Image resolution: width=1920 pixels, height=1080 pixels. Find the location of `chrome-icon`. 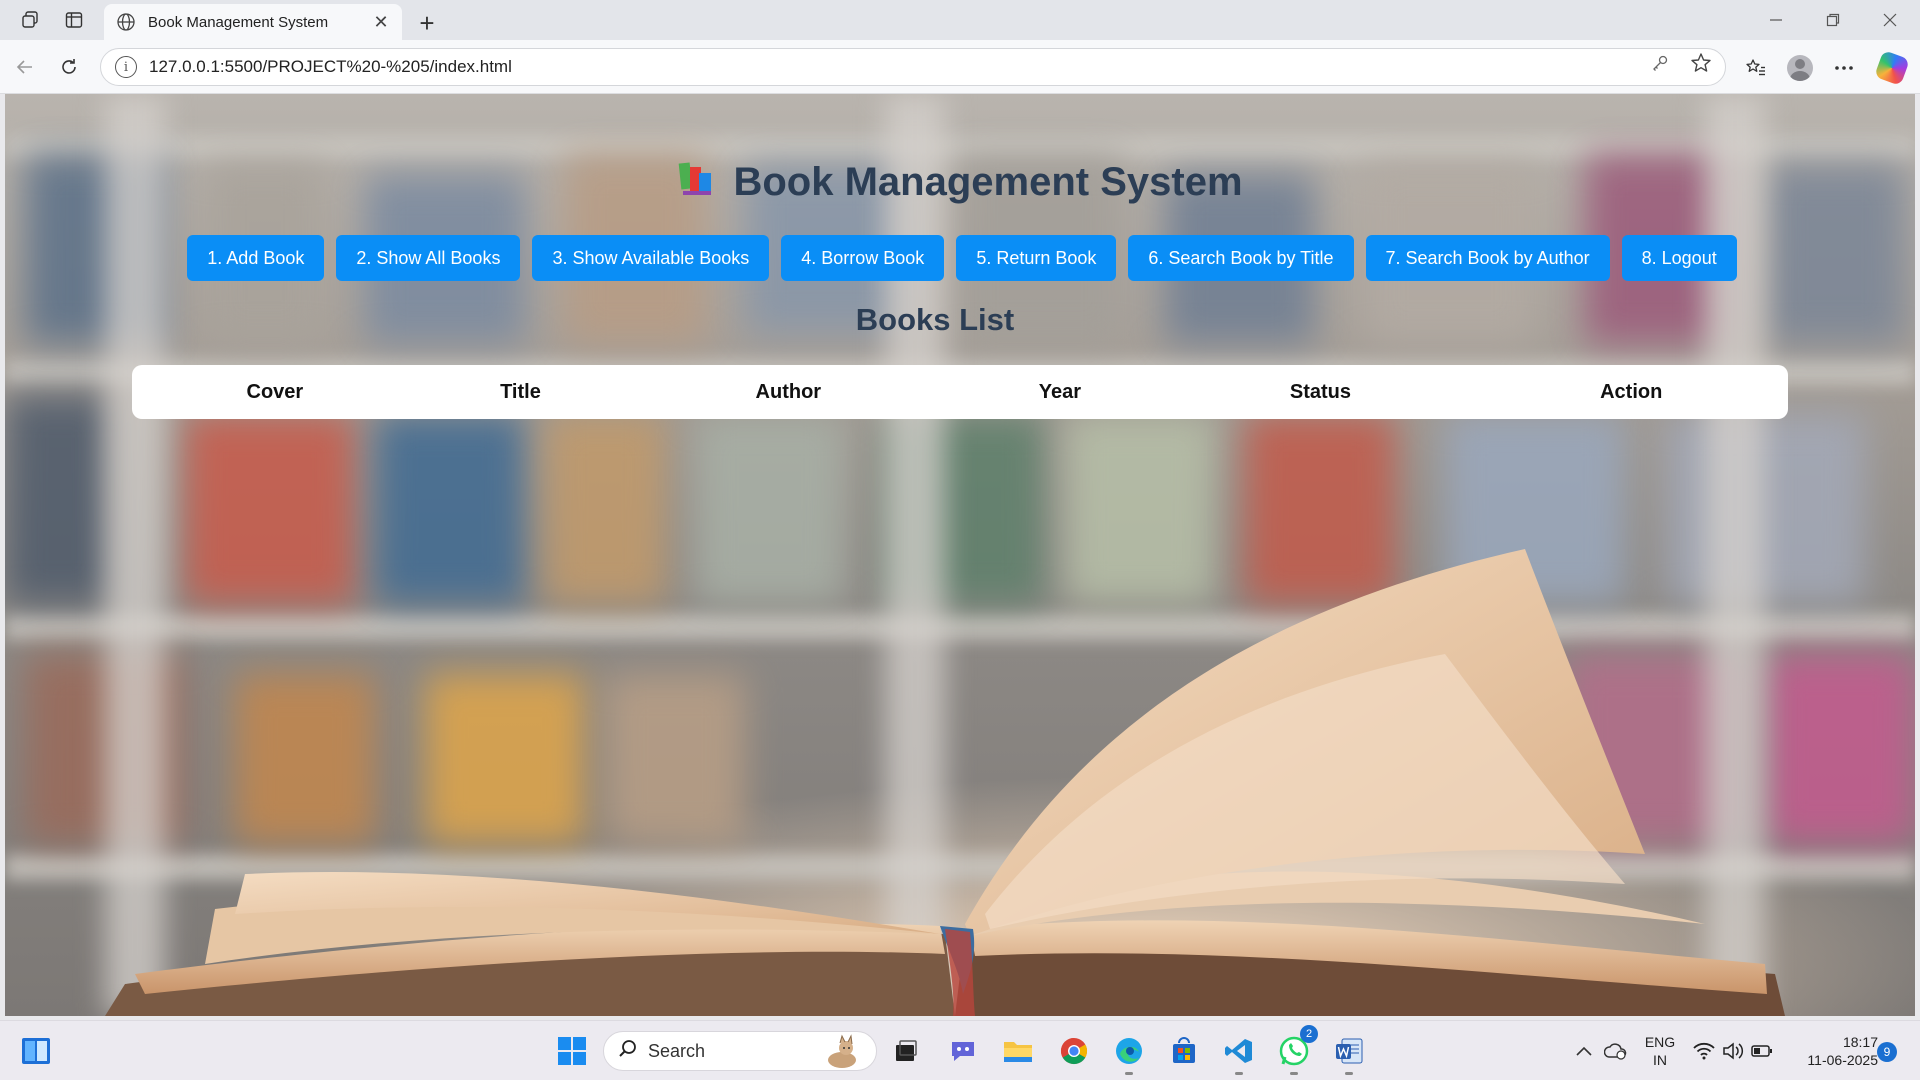

chrome-icon is located at coordinates (1074, 1051).